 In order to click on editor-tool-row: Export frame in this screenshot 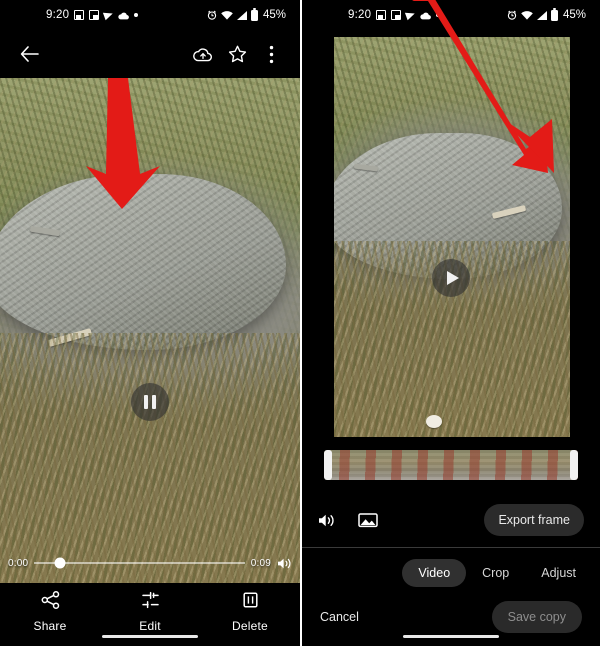, I will do `click(451, 520)`.